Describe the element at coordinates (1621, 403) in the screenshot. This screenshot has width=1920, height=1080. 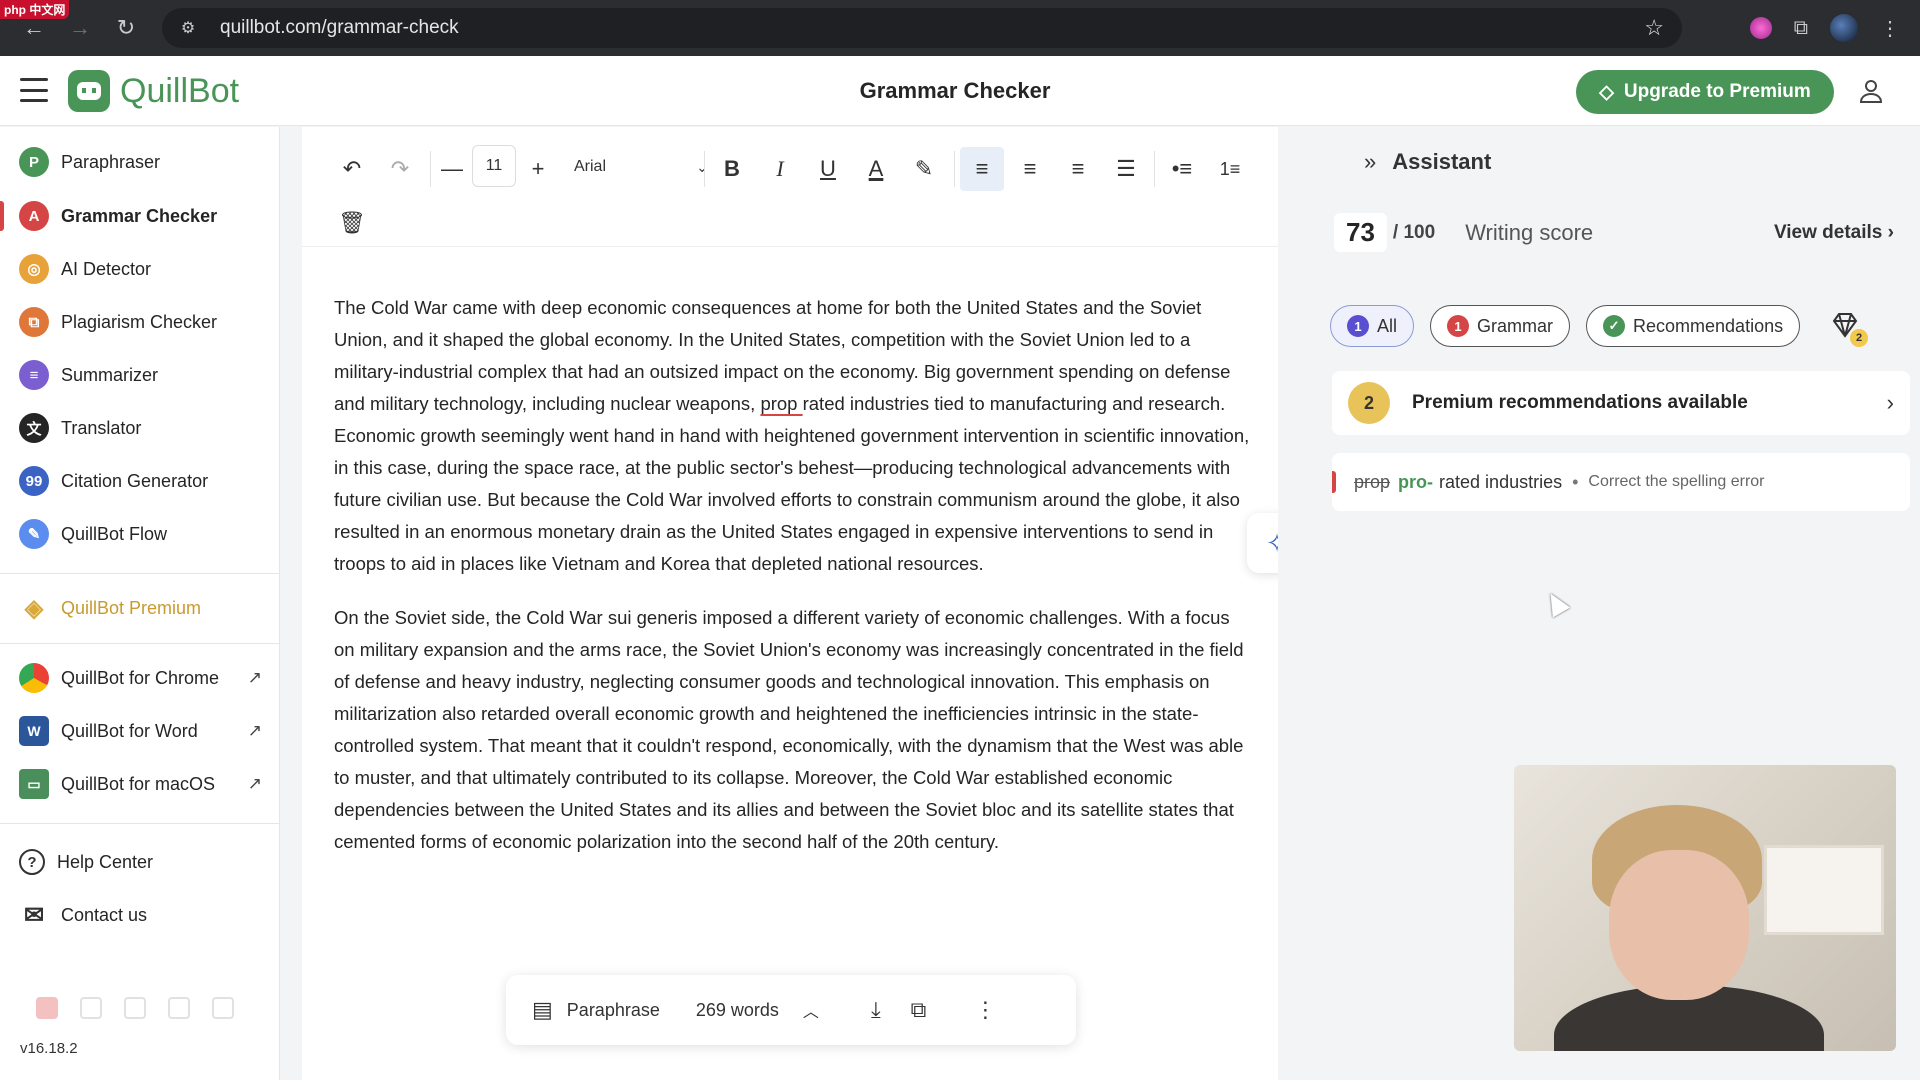
I see `premium-recommendations-card: 2 Premium recommendations available ›` at that location.